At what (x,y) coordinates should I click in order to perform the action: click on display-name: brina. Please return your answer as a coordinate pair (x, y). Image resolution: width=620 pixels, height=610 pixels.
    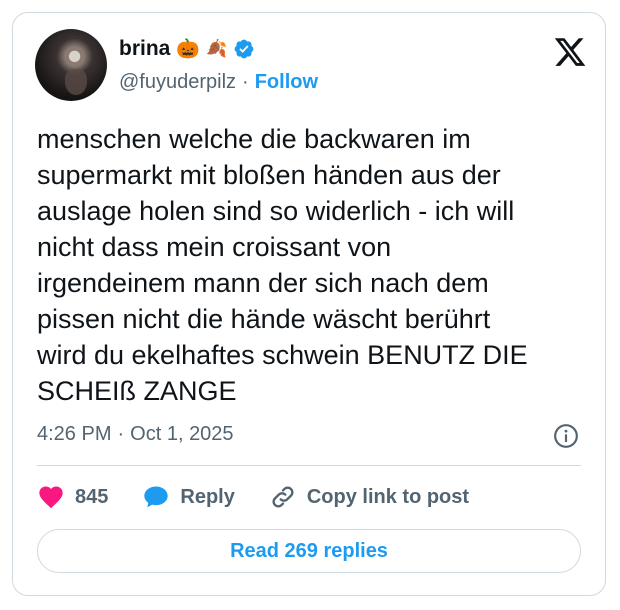
    Looking at the image, I should click on (144, 49).